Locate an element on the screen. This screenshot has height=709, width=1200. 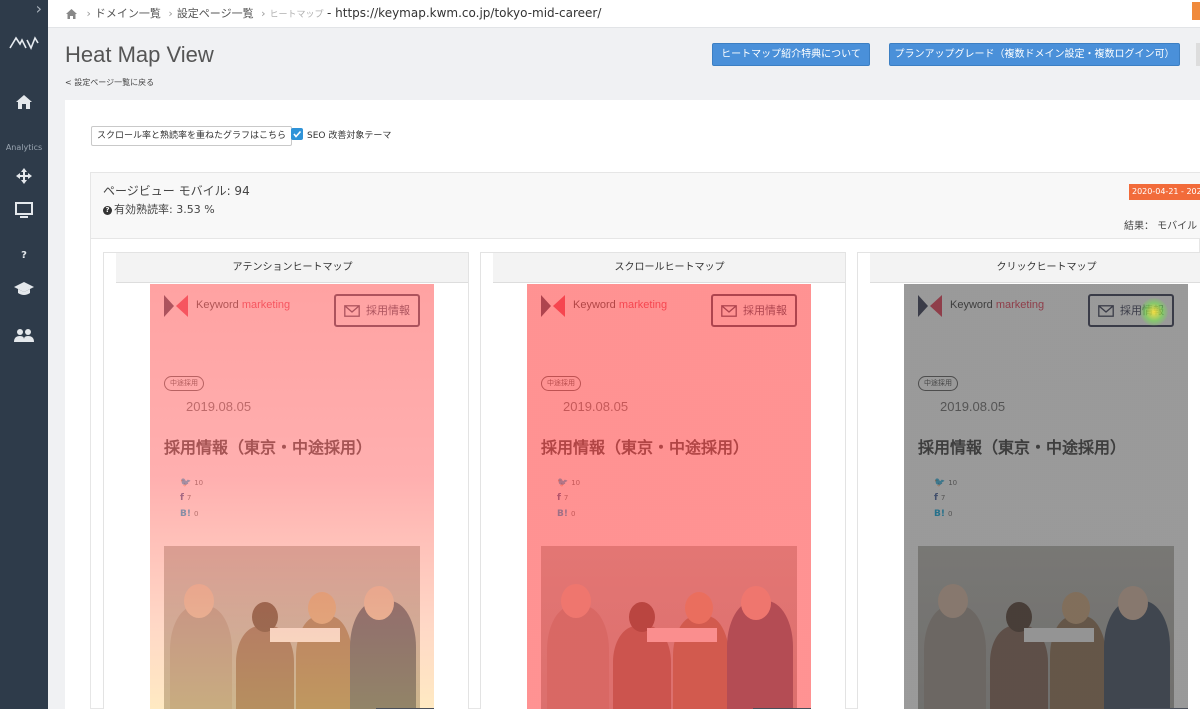
date-range-badge: 2020-04-21 - 202 is located at coordinates (1164, 192).